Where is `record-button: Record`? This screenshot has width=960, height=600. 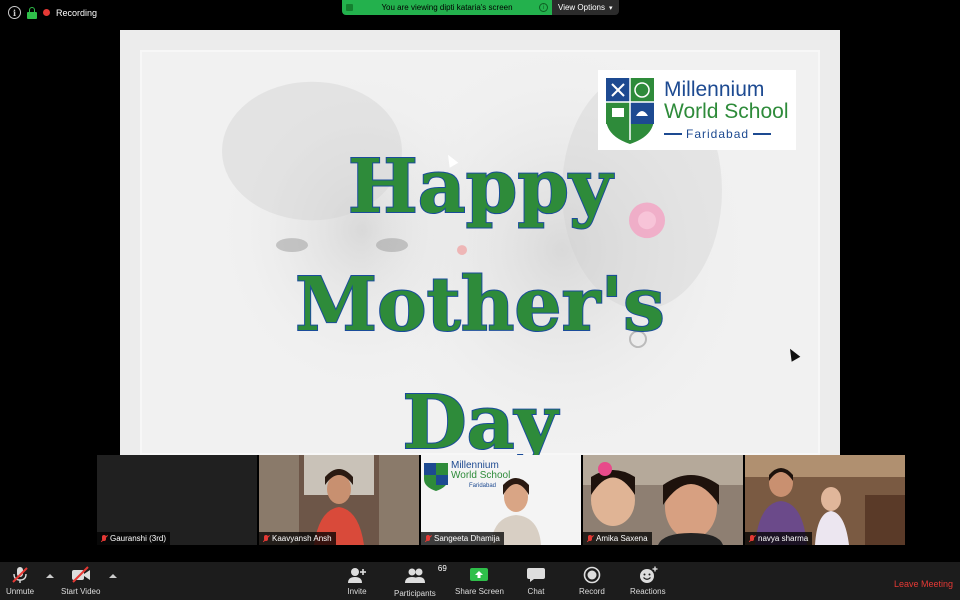
record-button: Record is located at coordinates (592, 581).